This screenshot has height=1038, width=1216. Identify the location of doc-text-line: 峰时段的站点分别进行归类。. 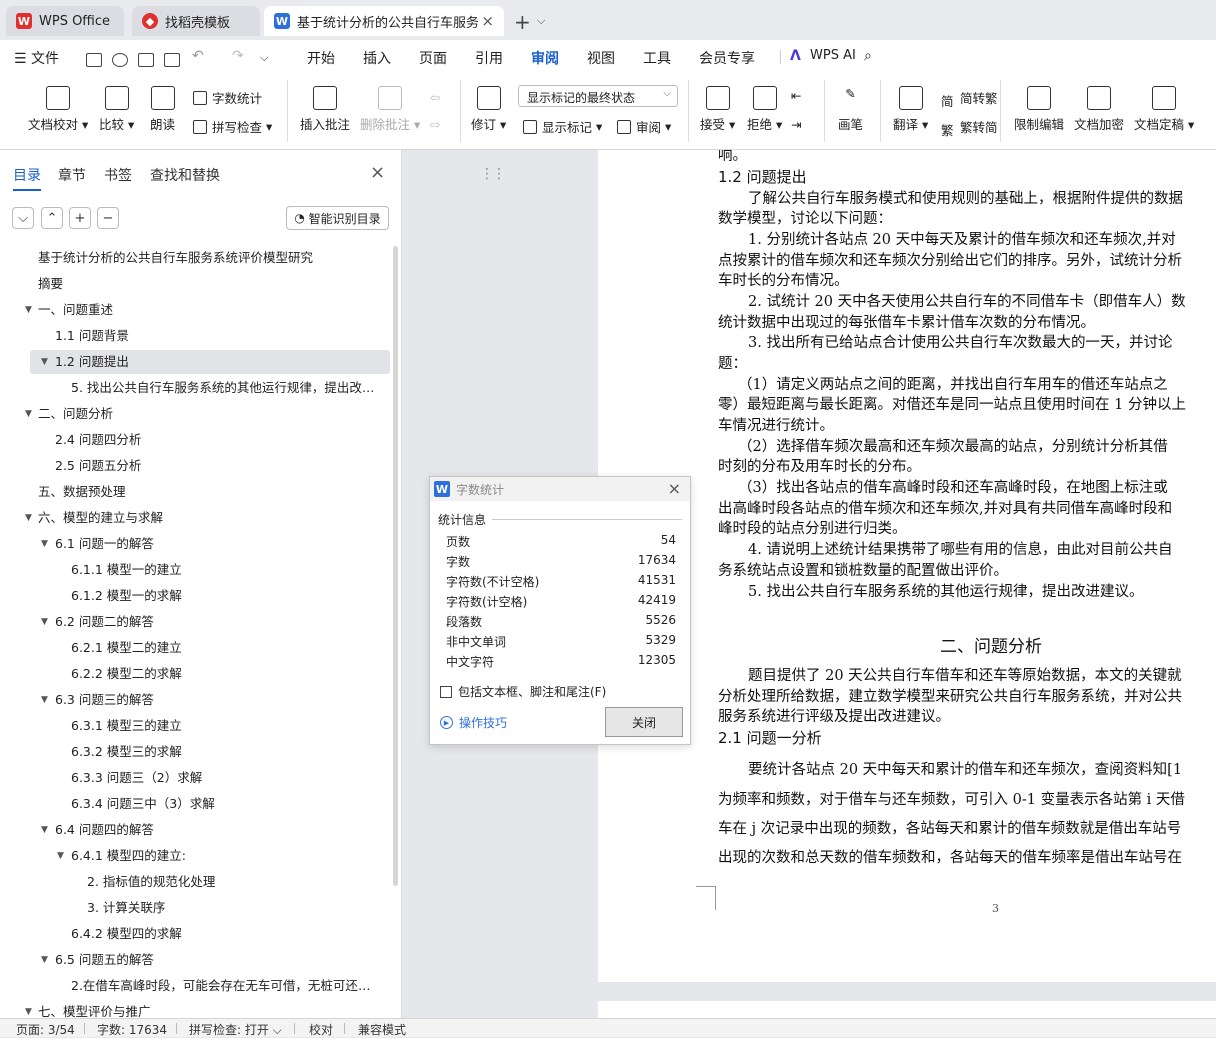
(812, 527).